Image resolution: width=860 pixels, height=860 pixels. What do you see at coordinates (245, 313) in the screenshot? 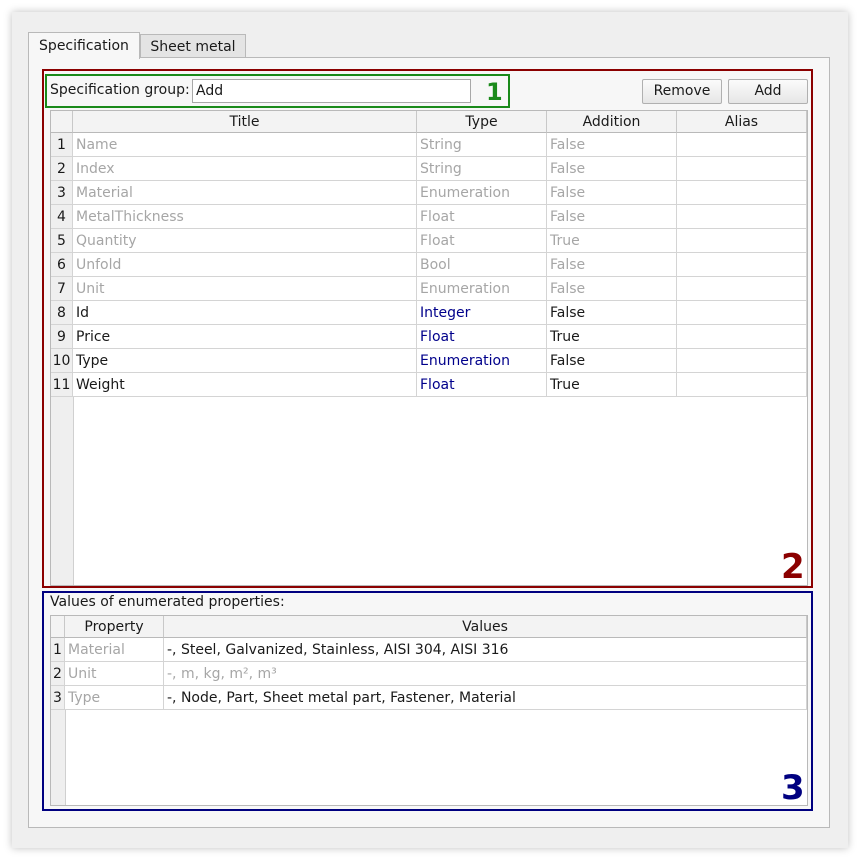
I see `cell-title: Id` at bounding box center [245, 313].